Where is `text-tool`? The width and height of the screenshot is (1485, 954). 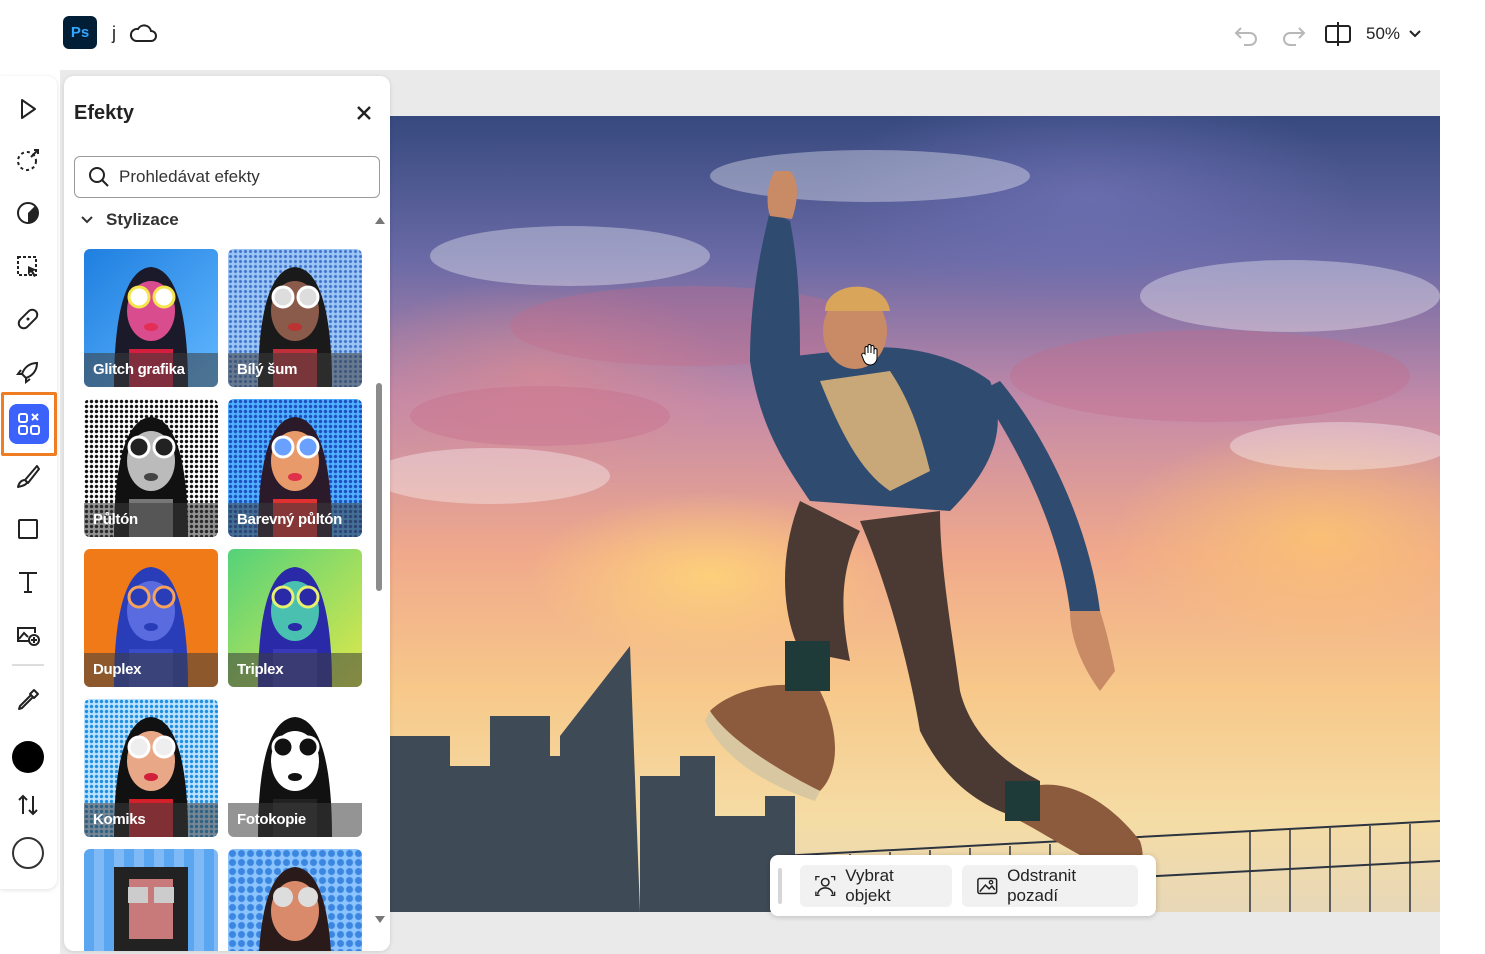 text-tool is located at coordinates (28, 582).